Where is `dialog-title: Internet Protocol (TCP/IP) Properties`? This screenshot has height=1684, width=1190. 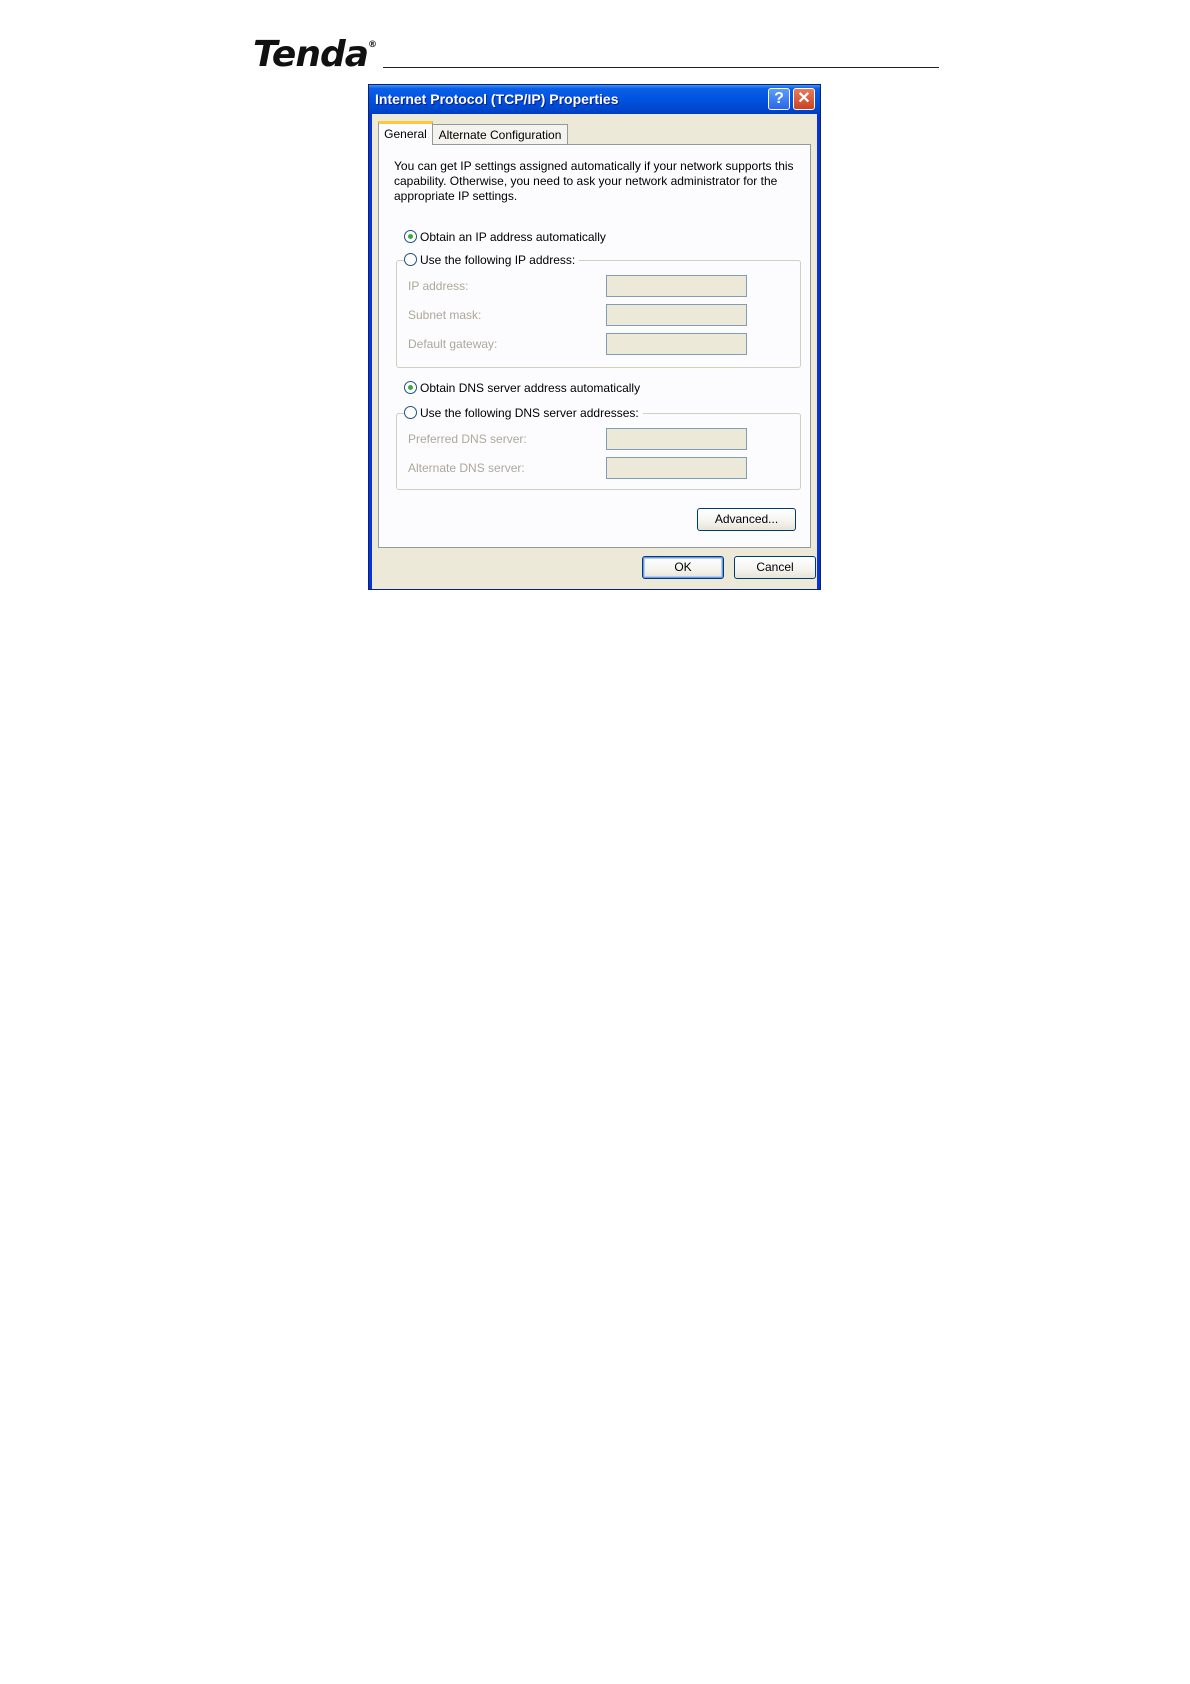 dialog-title: Internet Protocol (TCP/IP) Properties is located at coordinates (497, 99).